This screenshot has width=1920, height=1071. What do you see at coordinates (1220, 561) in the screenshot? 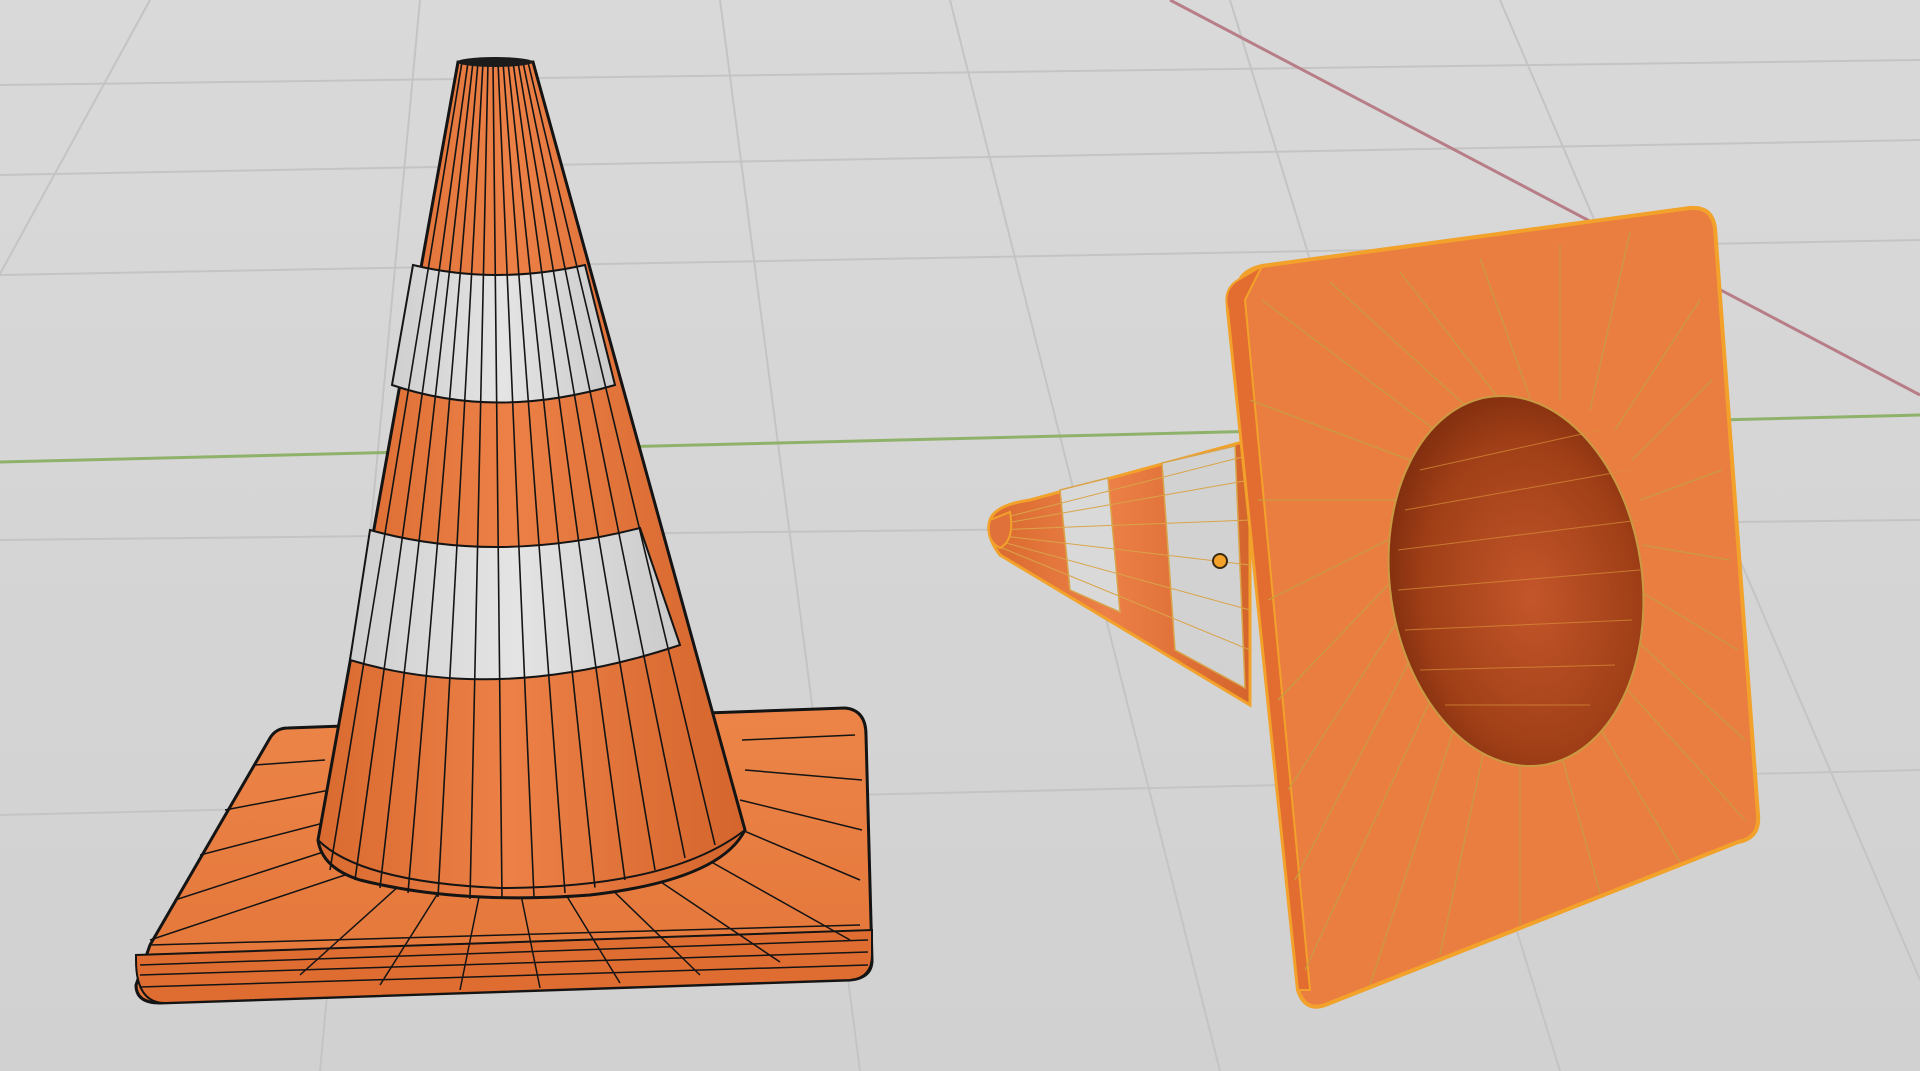
I see `object-origin-point` at bounding box center [1220, 561].